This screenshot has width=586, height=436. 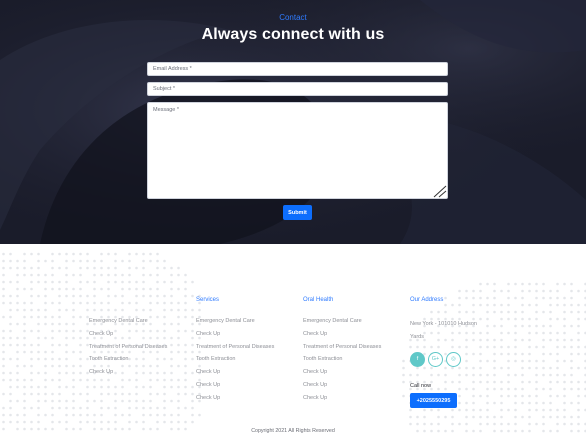 What do you see at coordinates (440, 191) in the screenshot?
I see `resize-grip-icon` at bounding box center [440, 191].